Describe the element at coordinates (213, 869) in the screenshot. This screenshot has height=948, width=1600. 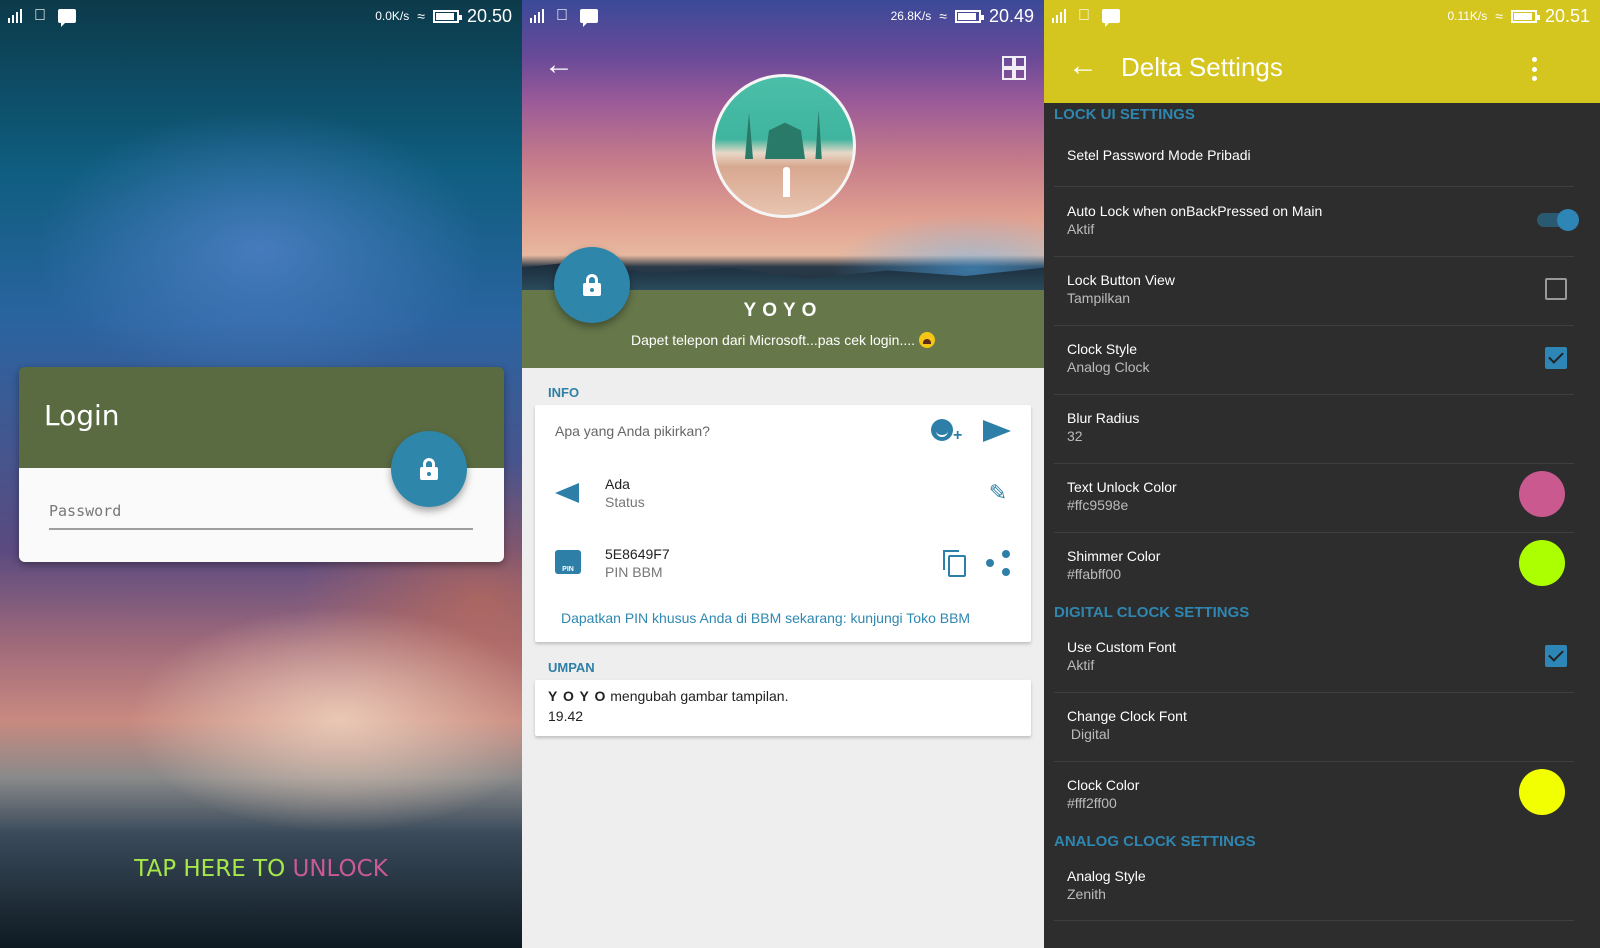
I see `tap-text-part1: TAP HERE TO` at that location.